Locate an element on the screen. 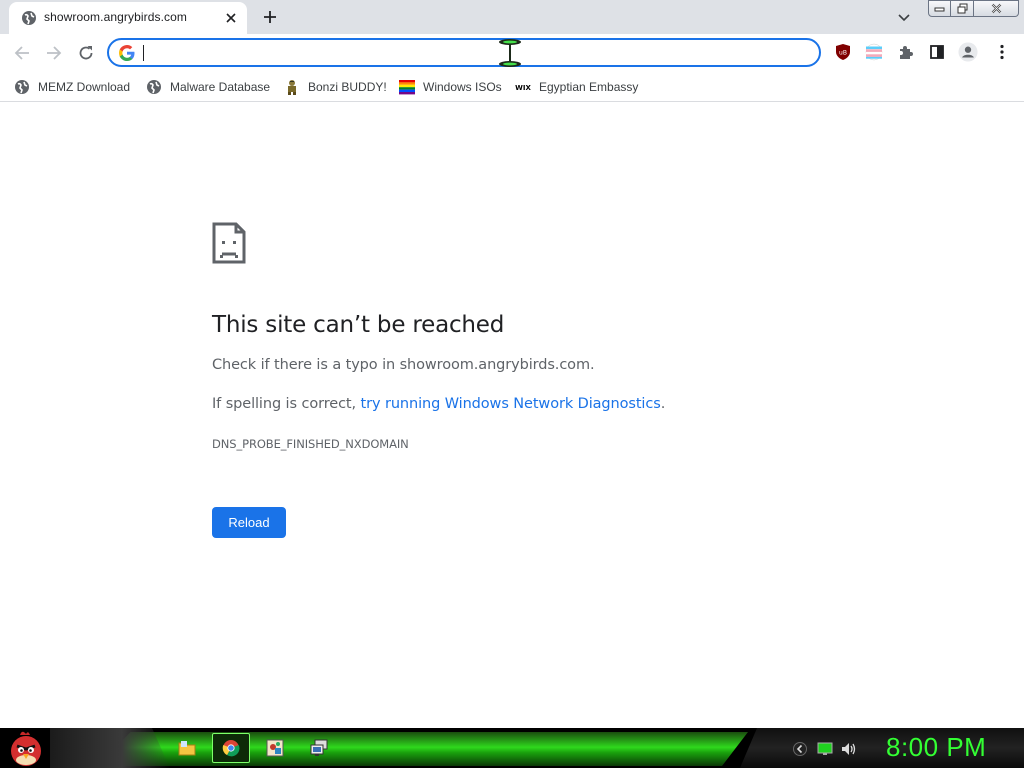  trans-flag-extension-icon is located at coordinates (874, 52).